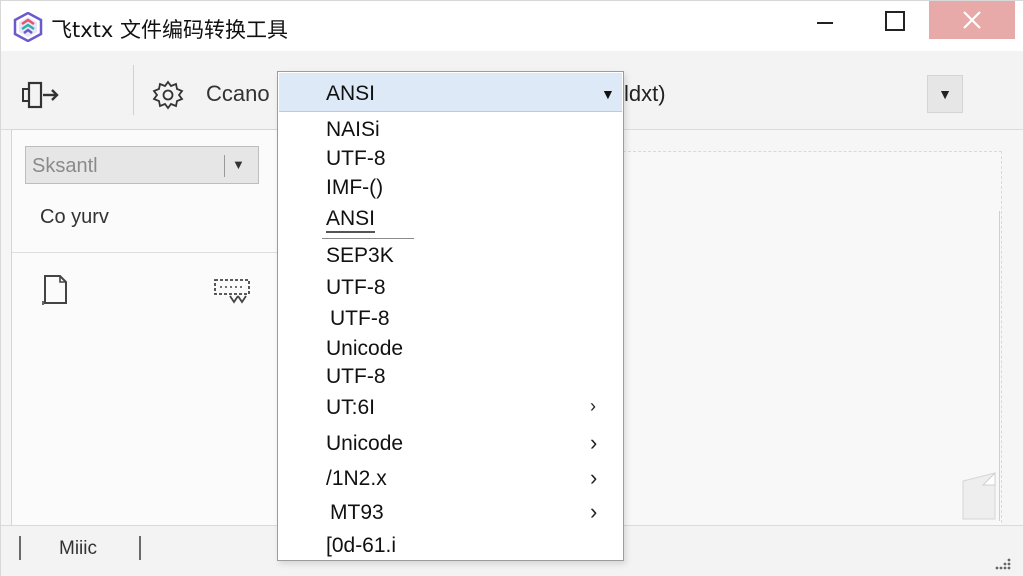  What do you see at coordinates (360, 255) in the screenshot?
I see `encoding-option-label: SEP3K` at bounding box center [360, 255].